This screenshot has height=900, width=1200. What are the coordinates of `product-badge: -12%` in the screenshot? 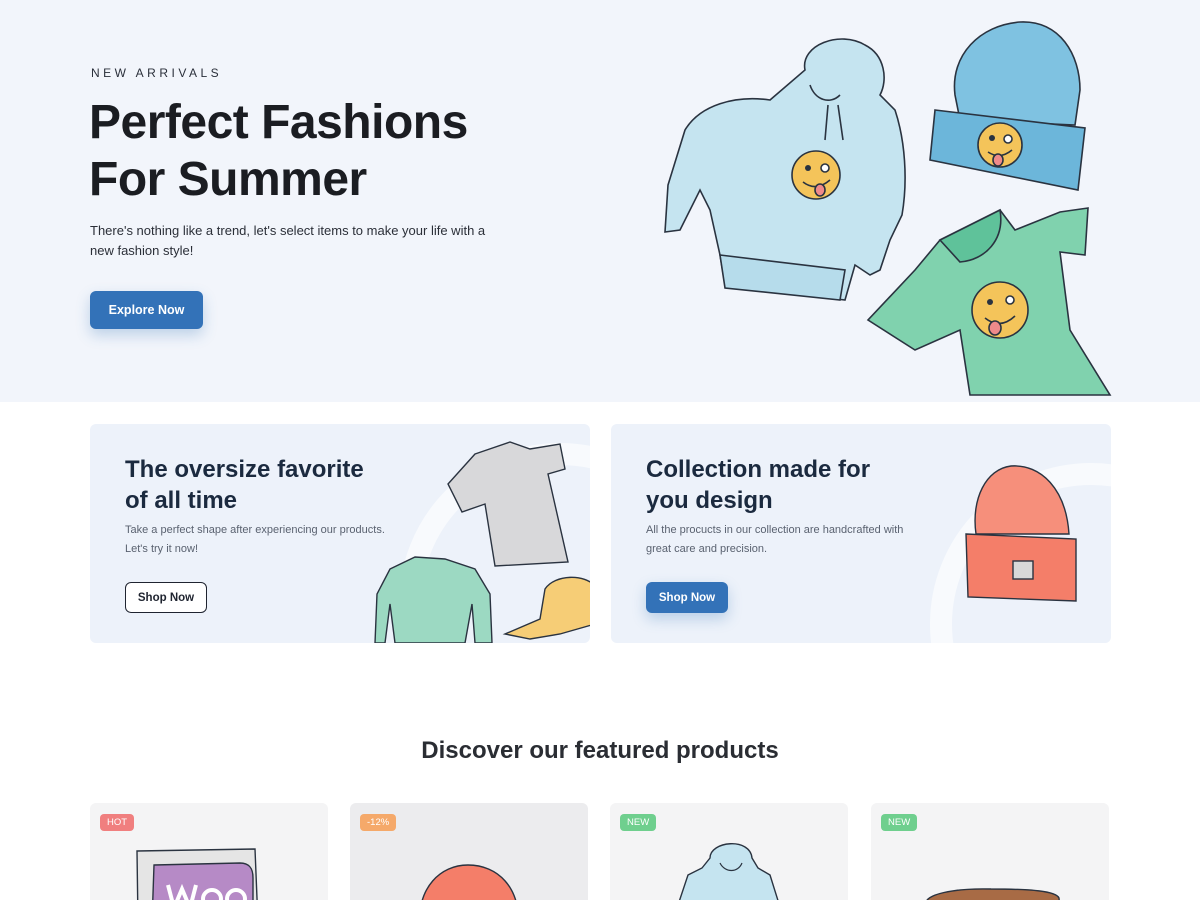 It's located at (378, 822).